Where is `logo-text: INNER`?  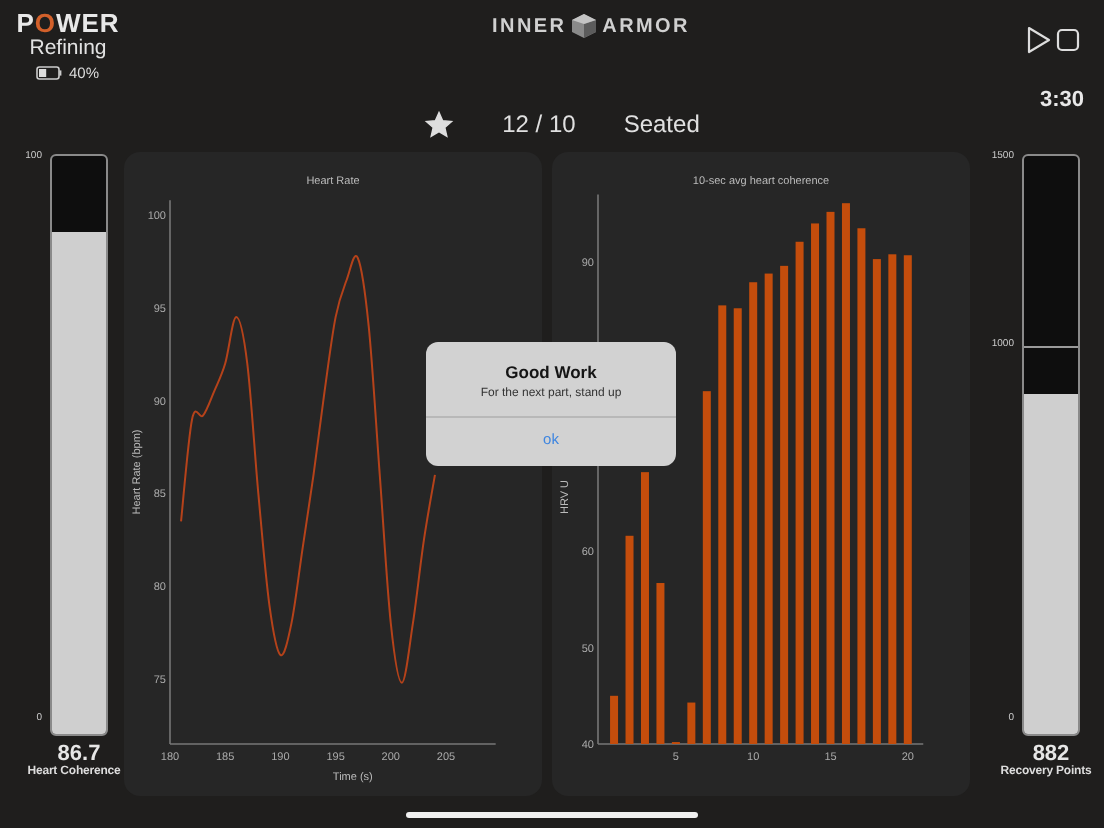
logo-text: INNER is located at coordinates (529, 26).